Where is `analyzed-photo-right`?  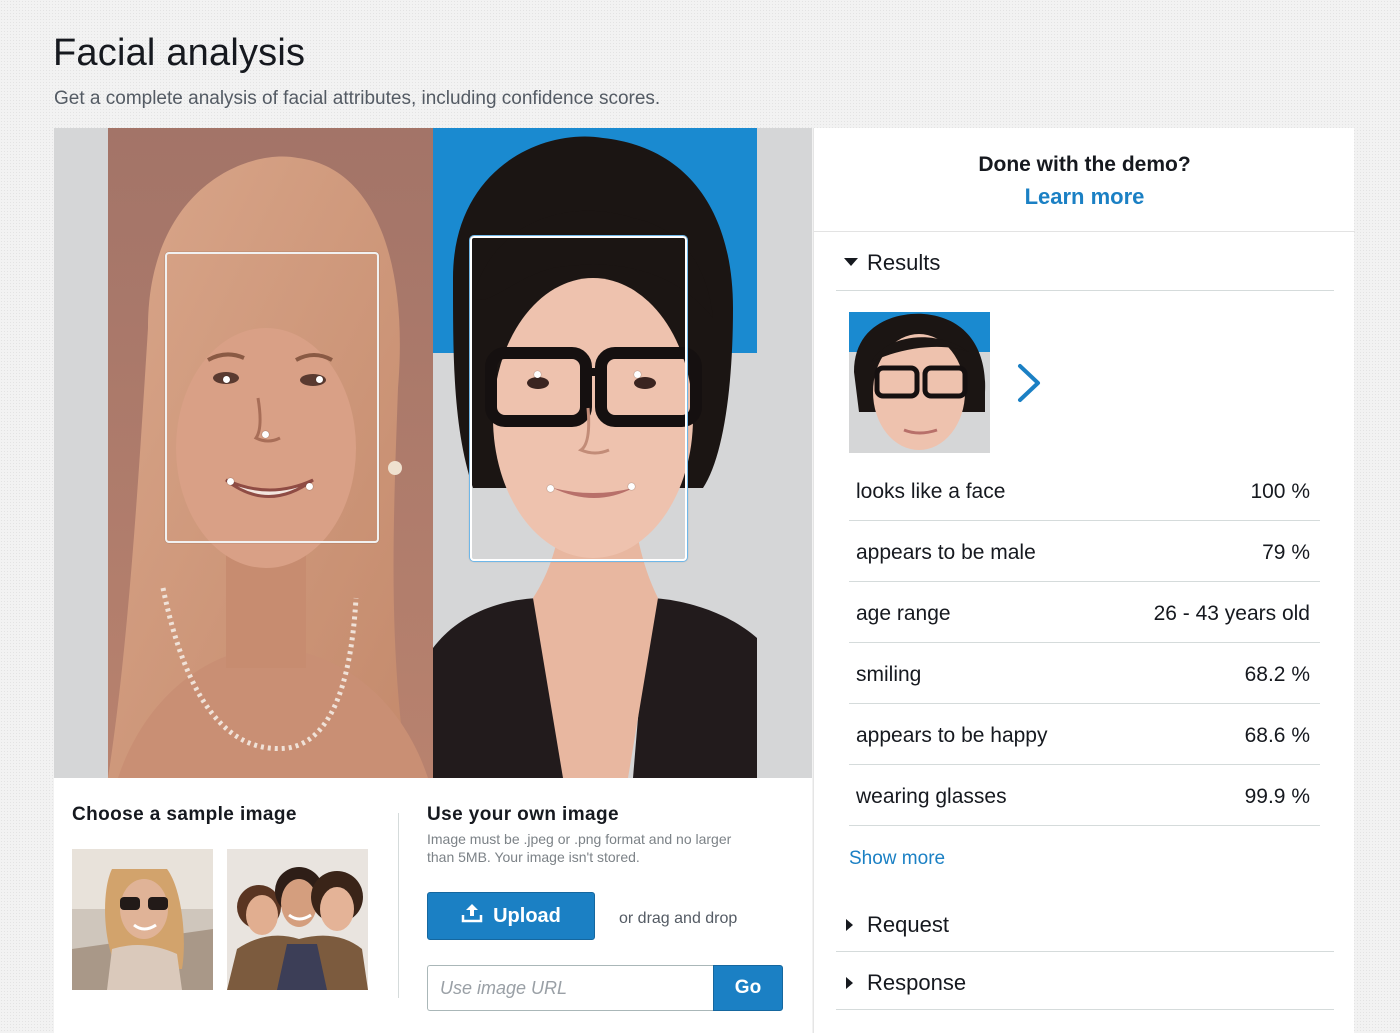 analyzed-photo-right is located at coordinates (595, 453).